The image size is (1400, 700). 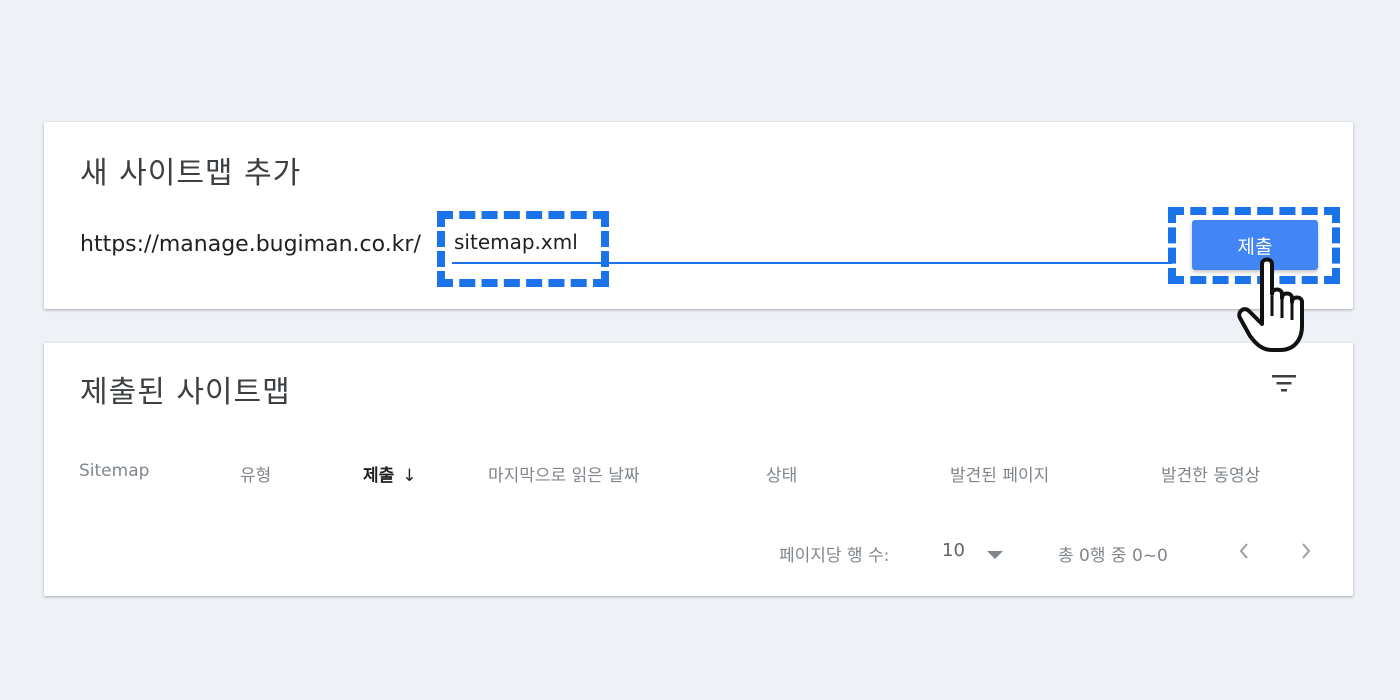 I want to click on column-header-last-read: 마지막으로 읽은 날짜, so click(x=564, y=473).